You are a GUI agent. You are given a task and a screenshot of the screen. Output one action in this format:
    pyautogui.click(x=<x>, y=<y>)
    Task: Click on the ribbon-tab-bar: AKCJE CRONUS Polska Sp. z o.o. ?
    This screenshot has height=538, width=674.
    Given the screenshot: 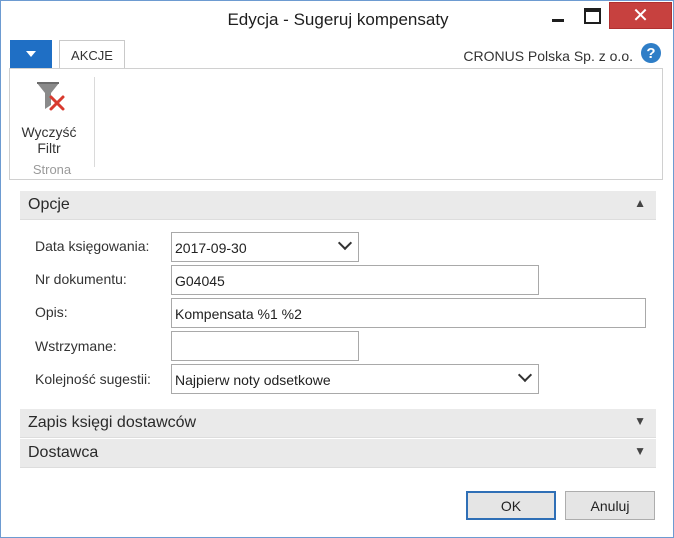 What is the action you would take?
    pyautogui.click(x=337, y=53)
    